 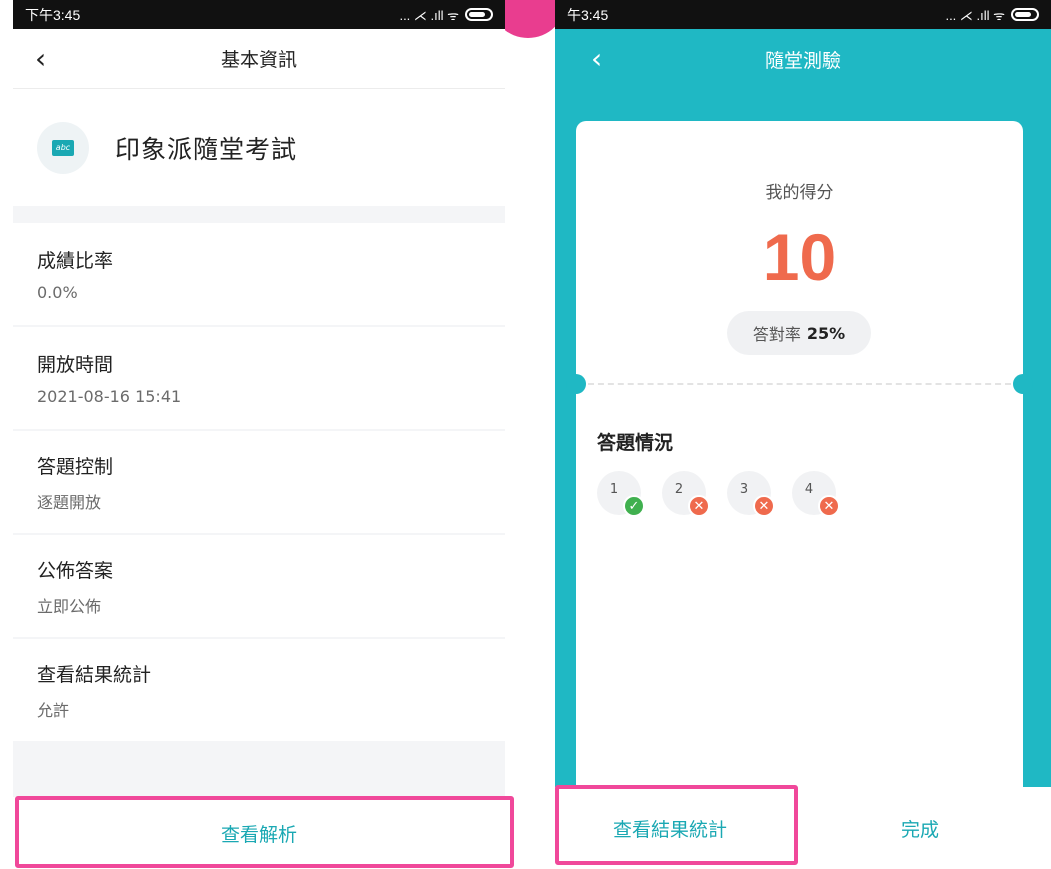 I want to click on status-bar: 午3:45 ... ⋌ .ıll ᯤ, so click(x=803, y=14).